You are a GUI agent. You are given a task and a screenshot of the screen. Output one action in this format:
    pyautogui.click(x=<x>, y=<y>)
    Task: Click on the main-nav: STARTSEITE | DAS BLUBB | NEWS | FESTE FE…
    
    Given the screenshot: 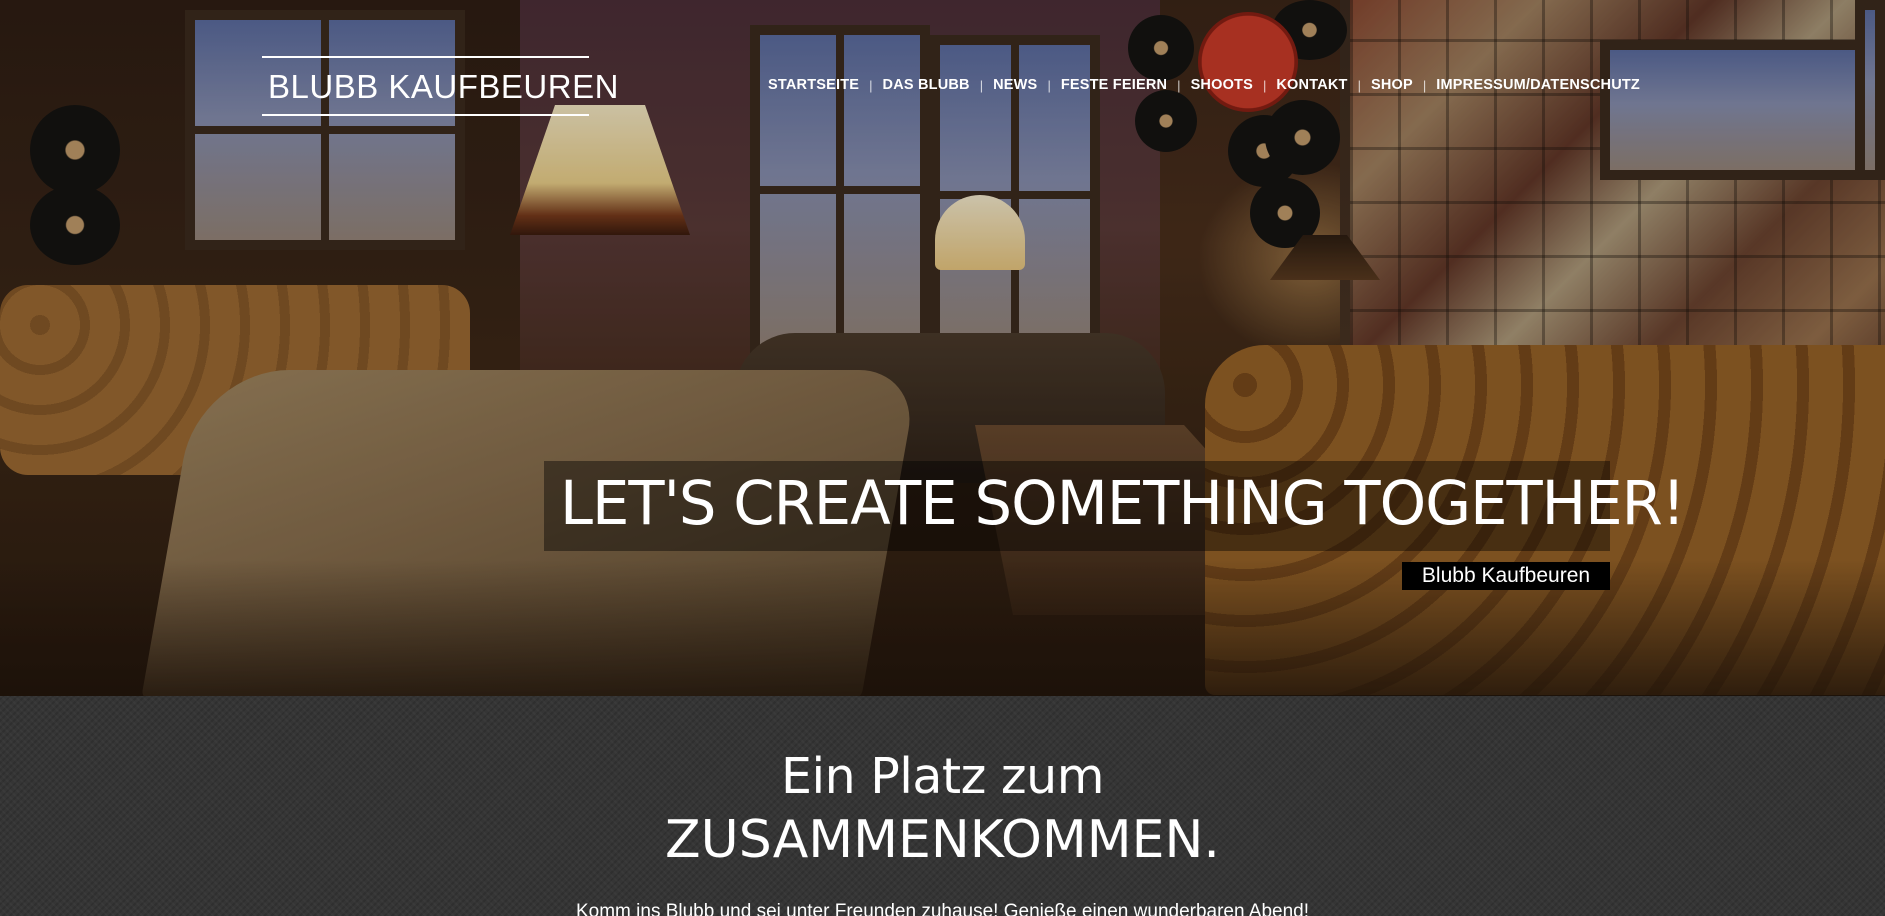 What is the action you would take?
    pyautogui.click(x=1204, y=85)
    